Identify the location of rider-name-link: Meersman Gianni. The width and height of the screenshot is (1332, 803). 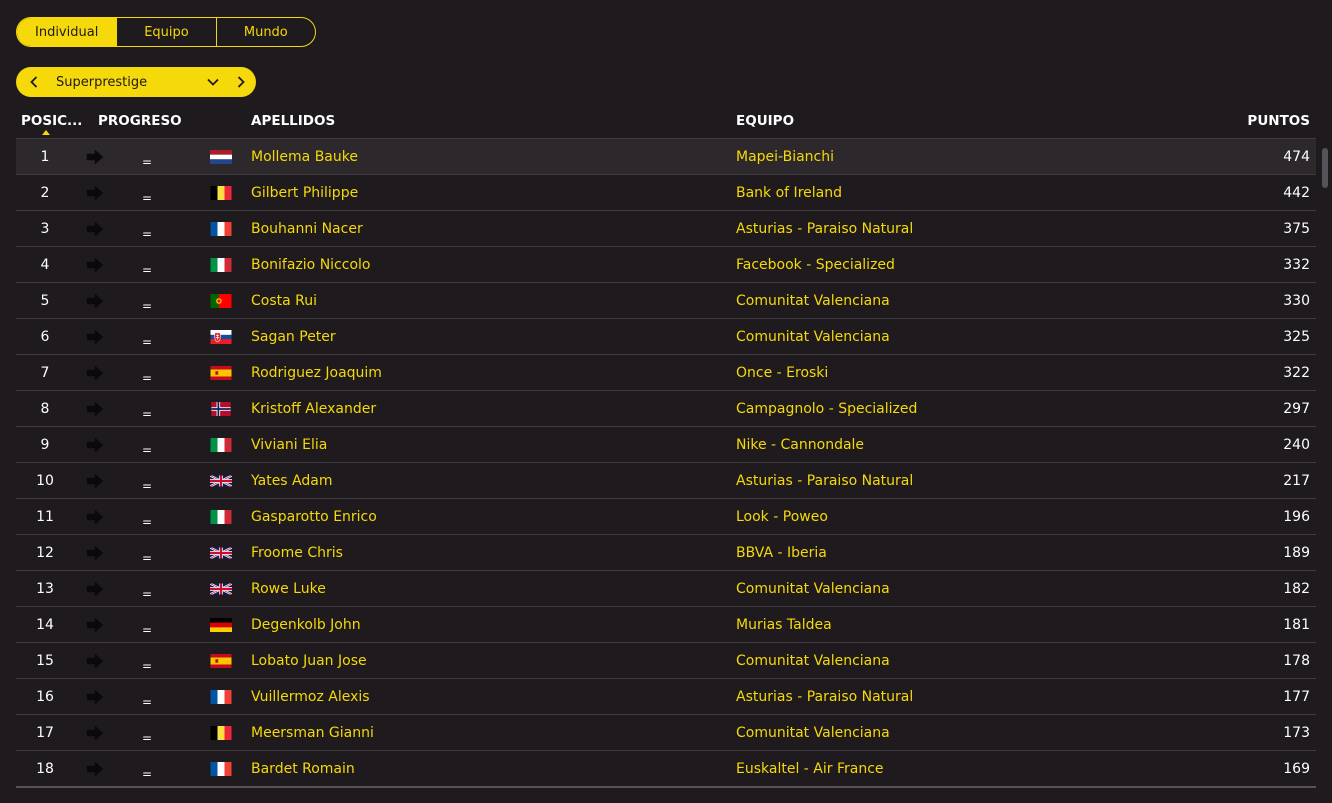
(312, 733).